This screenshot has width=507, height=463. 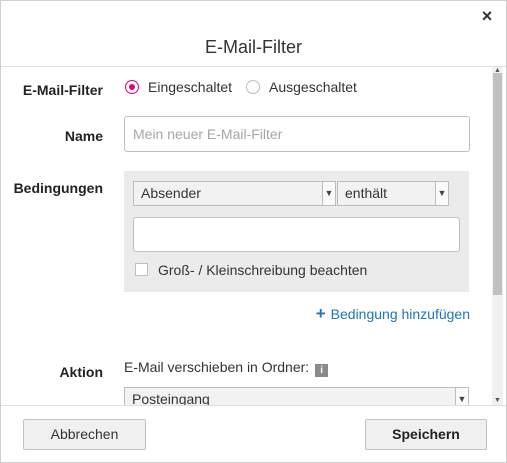 I want to click on name-input, so click(x=297, y=134).